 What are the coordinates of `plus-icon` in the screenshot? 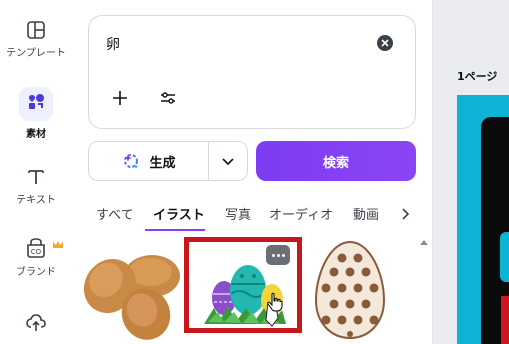 It's located at (120, 98).